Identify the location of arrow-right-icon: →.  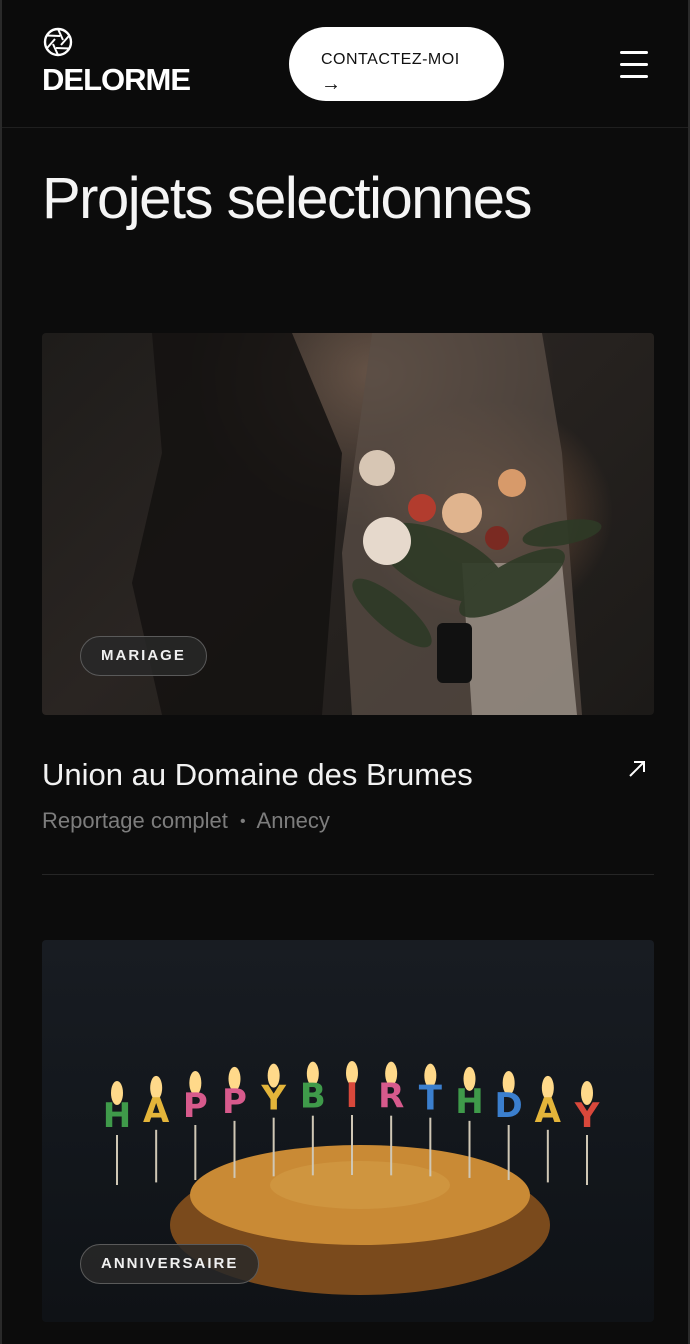
(331, 83).